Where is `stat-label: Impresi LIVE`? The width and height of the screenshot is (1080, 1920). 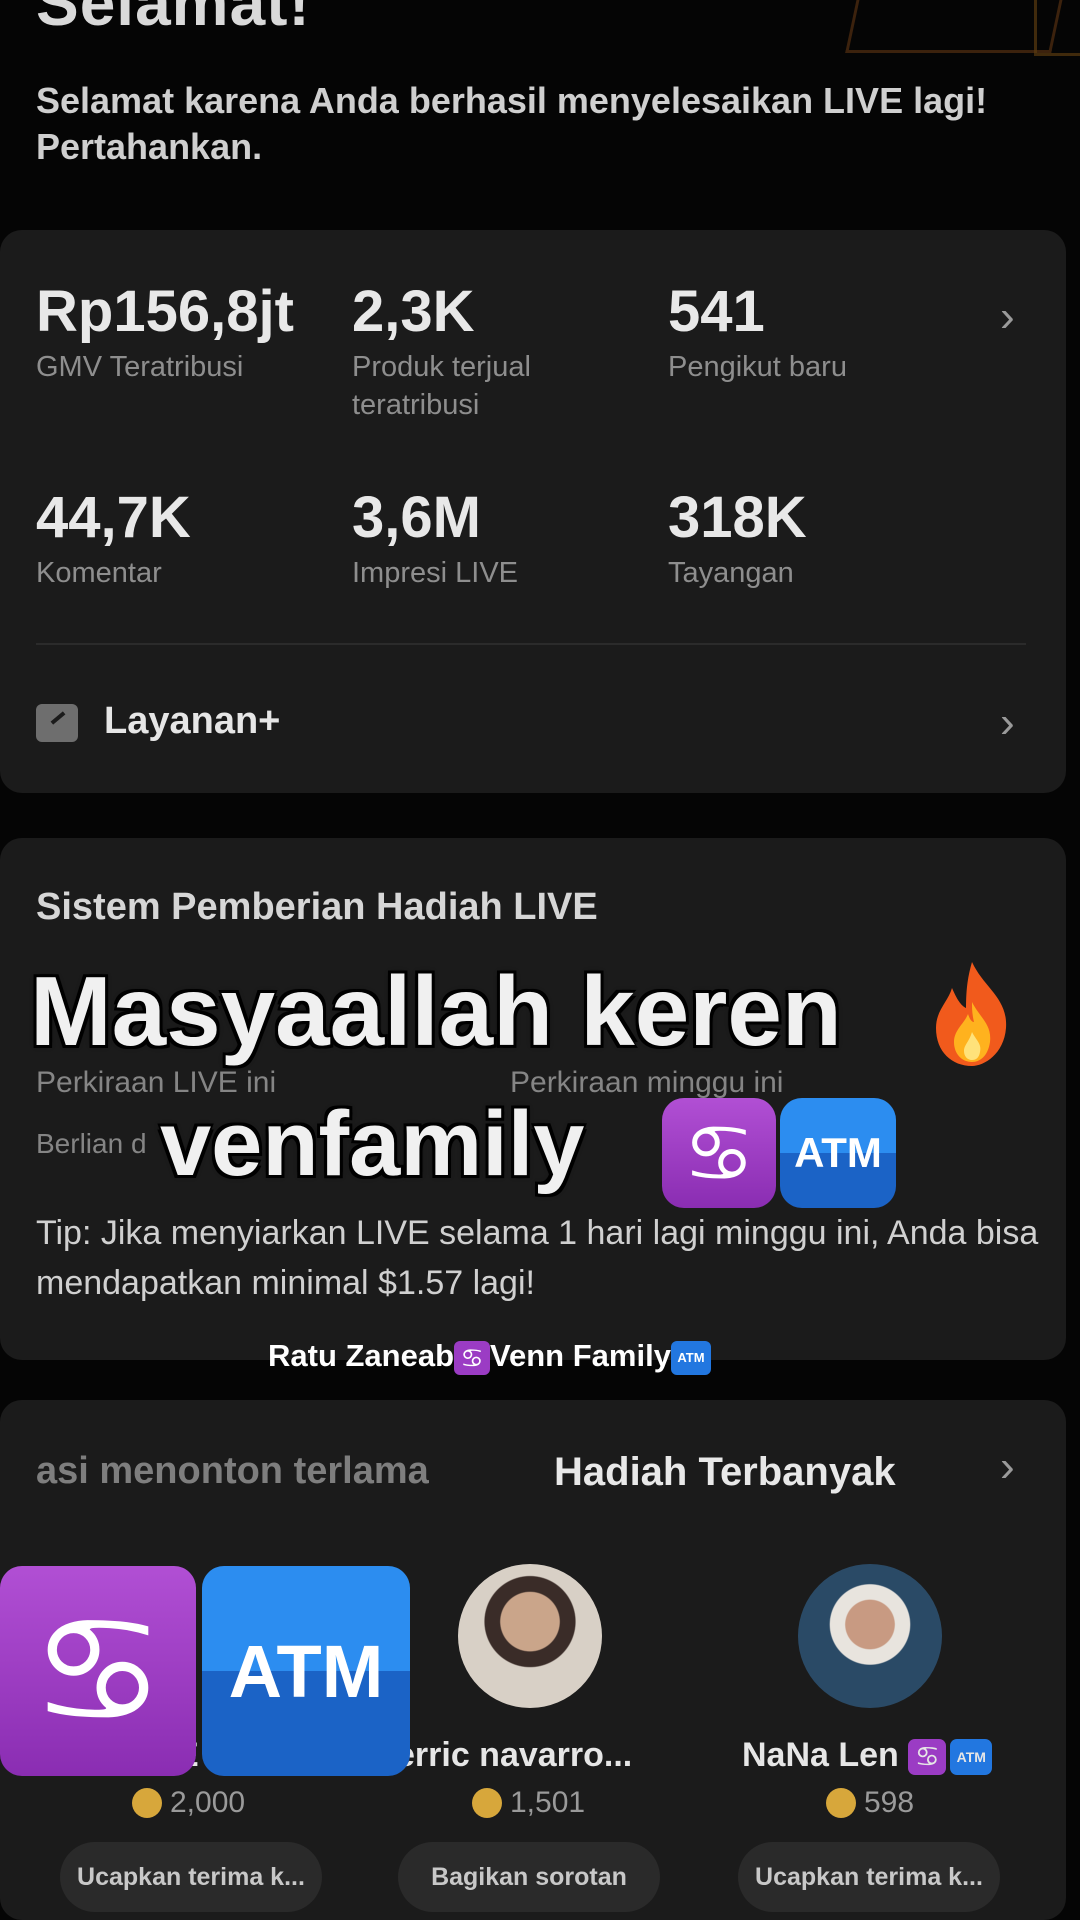 stat-label: Impresi LIVE is located at coordinates (435, 573).